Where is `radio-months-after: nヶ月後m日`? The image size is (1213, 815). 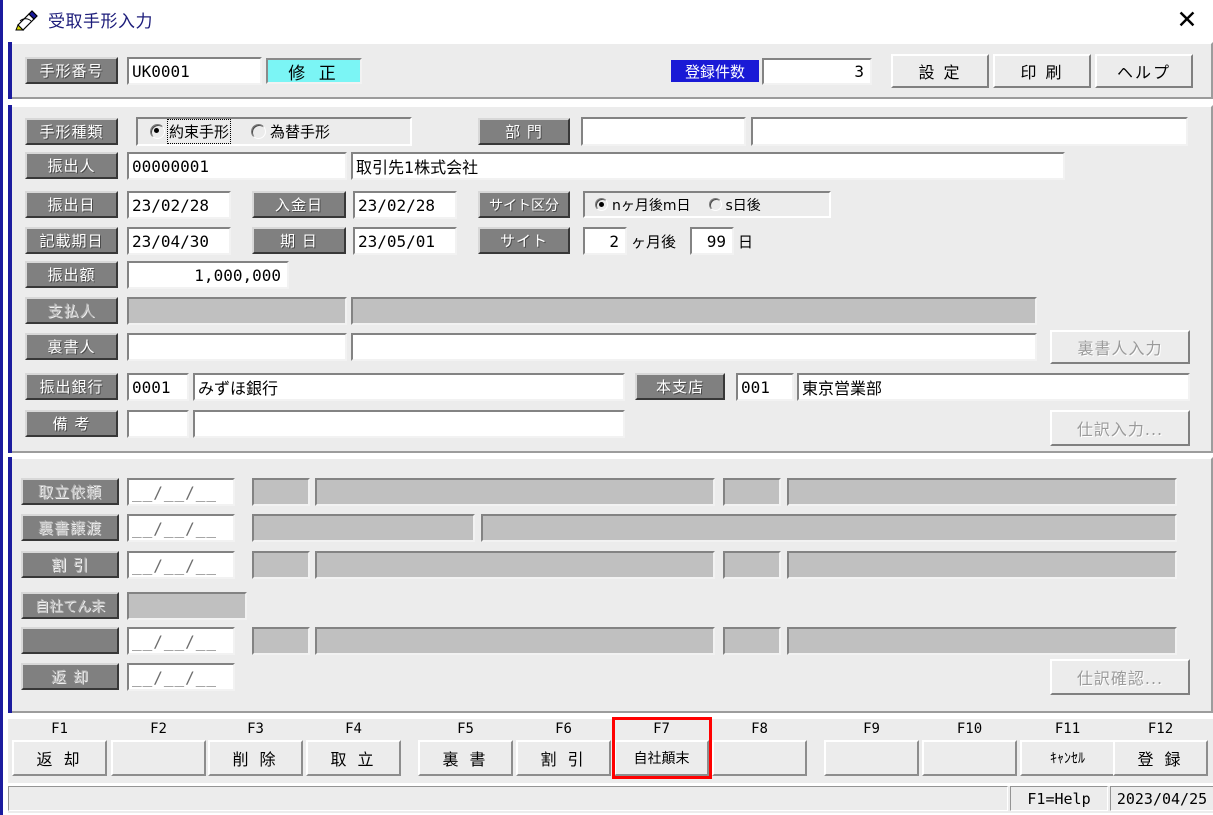 radio-months-after: nヶ月後m日 is located at coordinates (643, 205).